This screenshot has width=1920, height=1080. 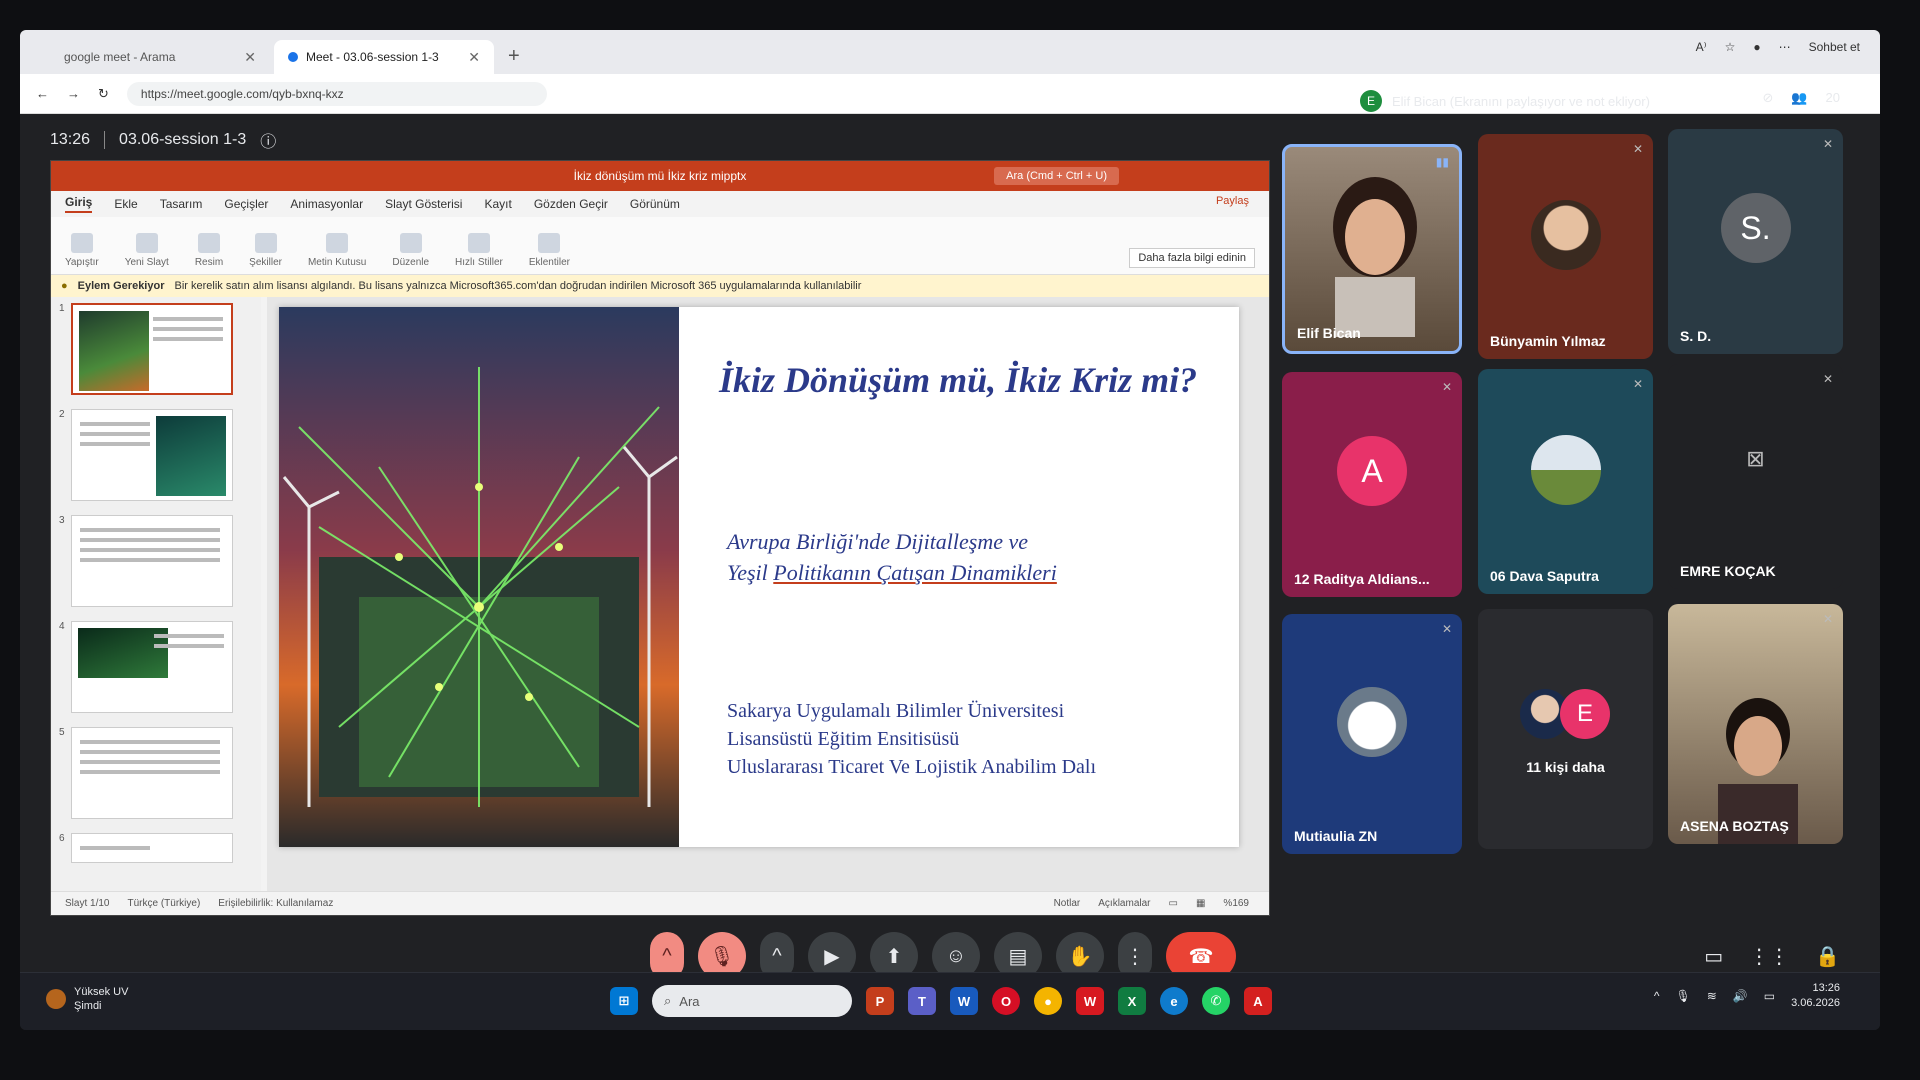 What do you see at coordinates (275, 903) in the screenshot?
I see `accessibility-status: Erişilebilirlik: Kullanılamaz` at bounding box center [275, 903].